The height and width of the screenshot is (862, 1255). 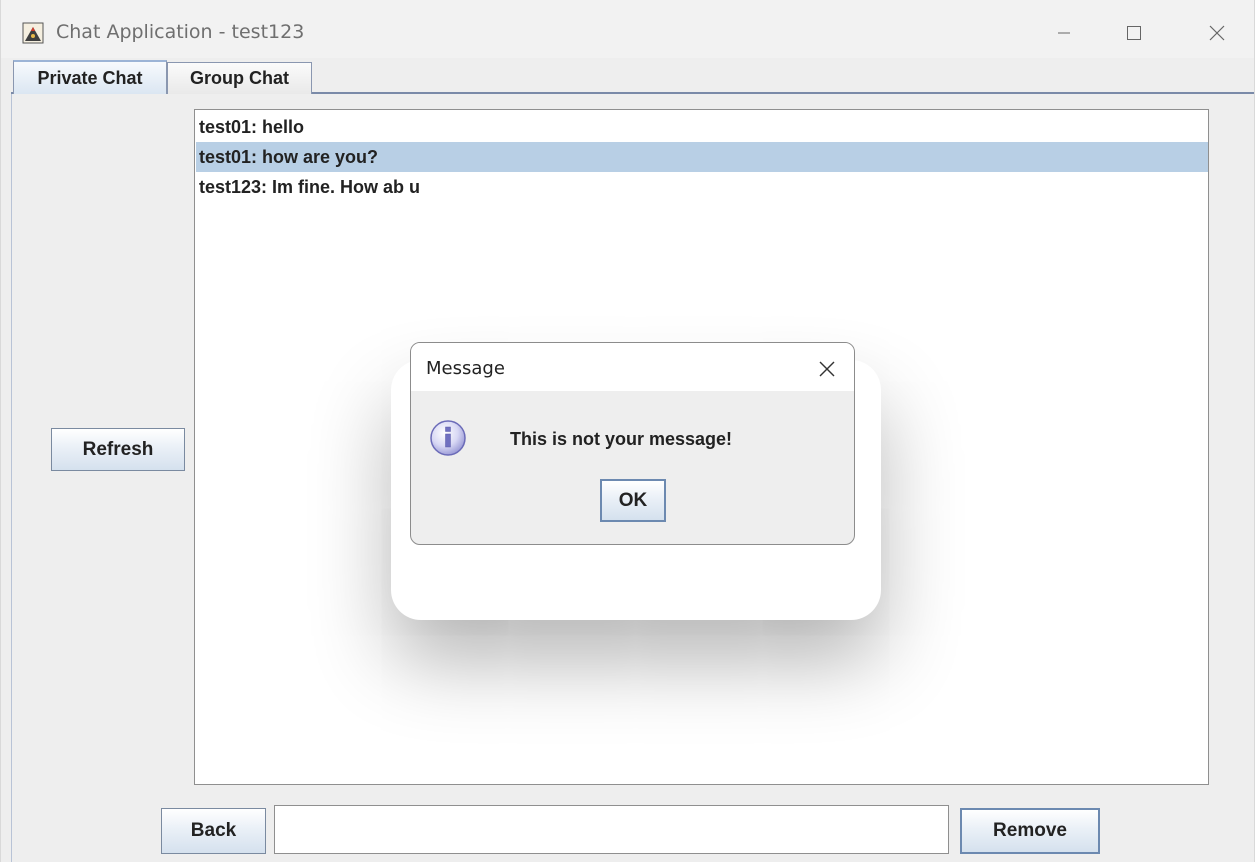 I want to click on maximize-icon, so click(x=1134, y=33).